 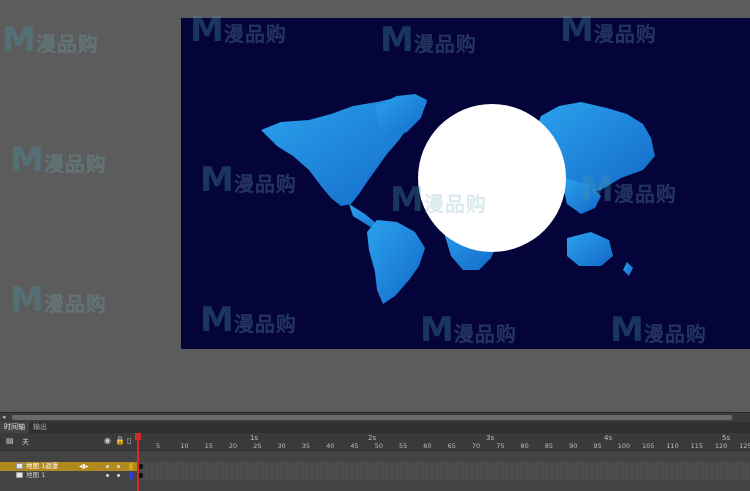 I want to click on ruler-frame-number: 110, so click(x=672, y=446).